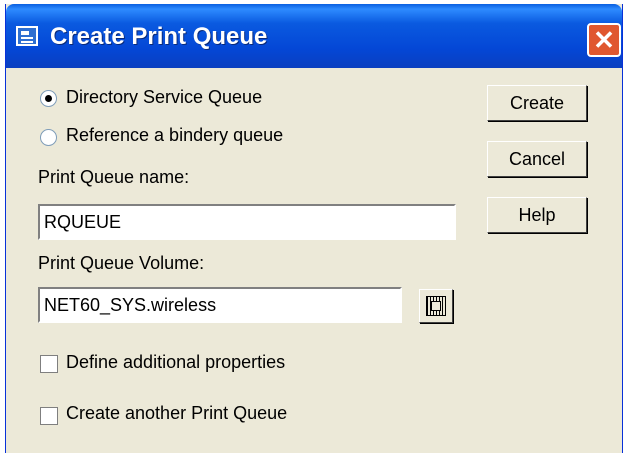  Describe the element at coordinates (176, 362) in the screenshot. I see `define-properties-label: Define additional properties` at that location.